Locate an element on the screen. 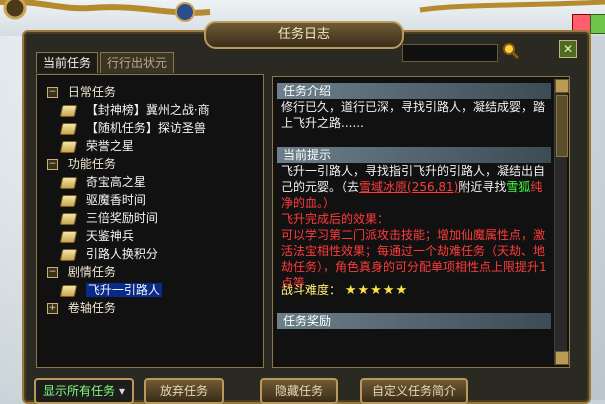  quest-label: 飞升一引路人 is located at coordinates (123, 290).